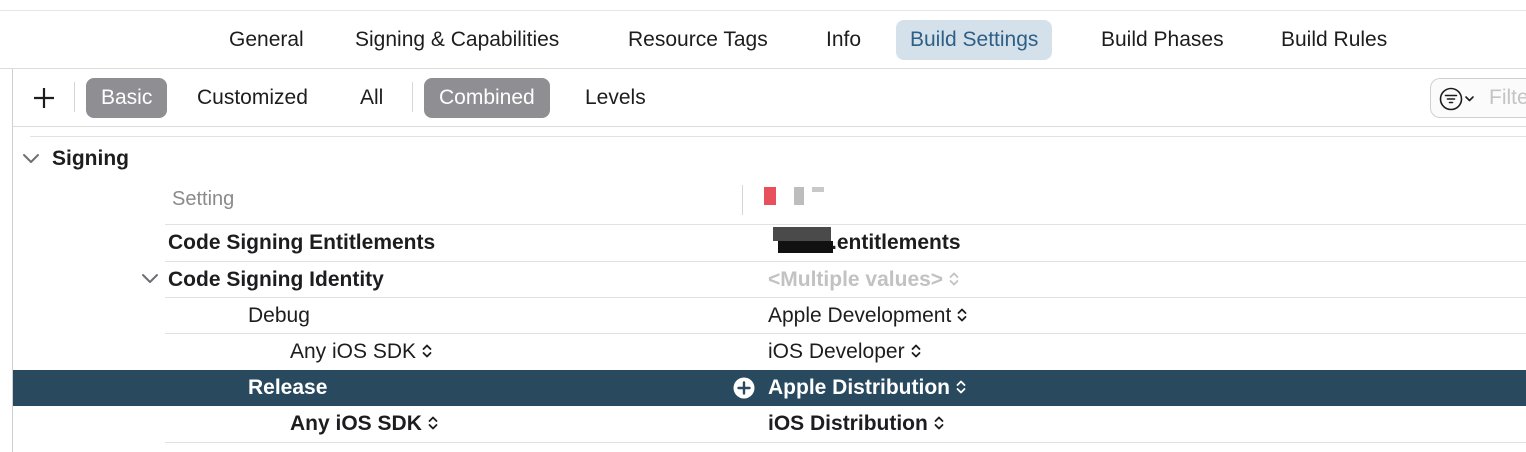 Image resolution: width=1526 pixels, height=452 pixels. I want to click on setting-value: iOS Developer, so click(836, 351).